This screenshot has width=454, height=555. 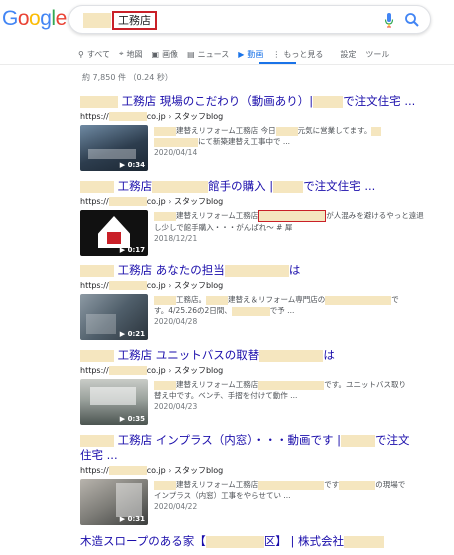 What do you see at coordinates (98, 54) in the screenshot?
I see `tab-label: すべて` at bounding box center [98, 54].